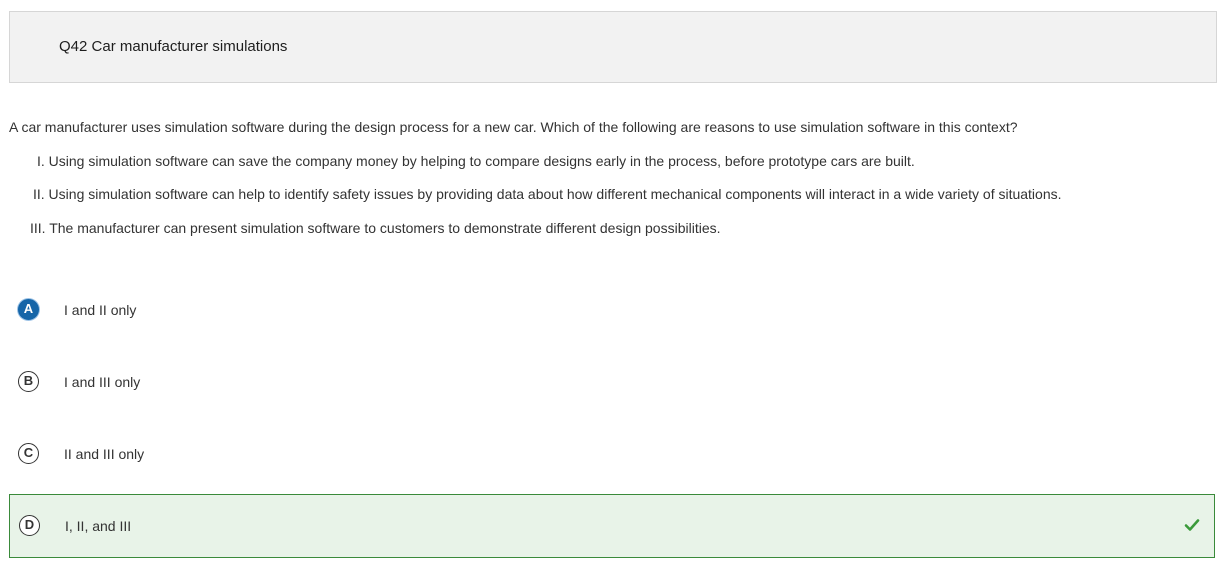 The image size is (1217, 566). I want to click on option-label: II and III only, so click(104, 454).